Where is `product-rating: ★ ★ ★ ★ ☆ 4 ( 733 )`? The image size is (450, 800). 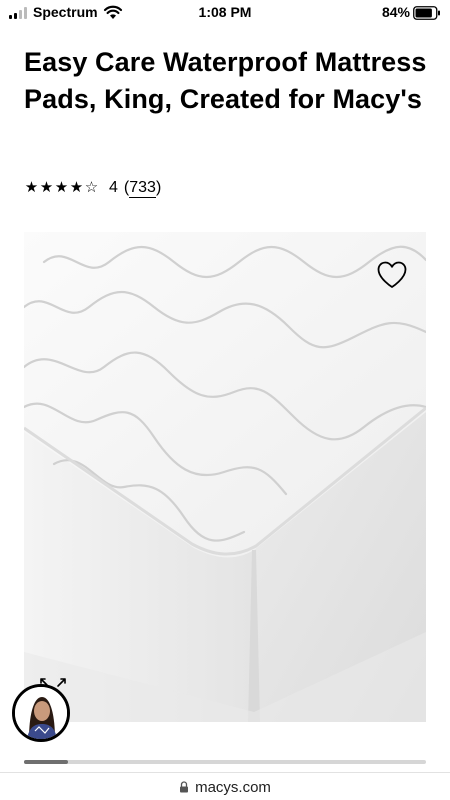 product-rating: ★ ★ ★ ★ ☆ 4 ( 733 ) is located at coordinates (92, 188).